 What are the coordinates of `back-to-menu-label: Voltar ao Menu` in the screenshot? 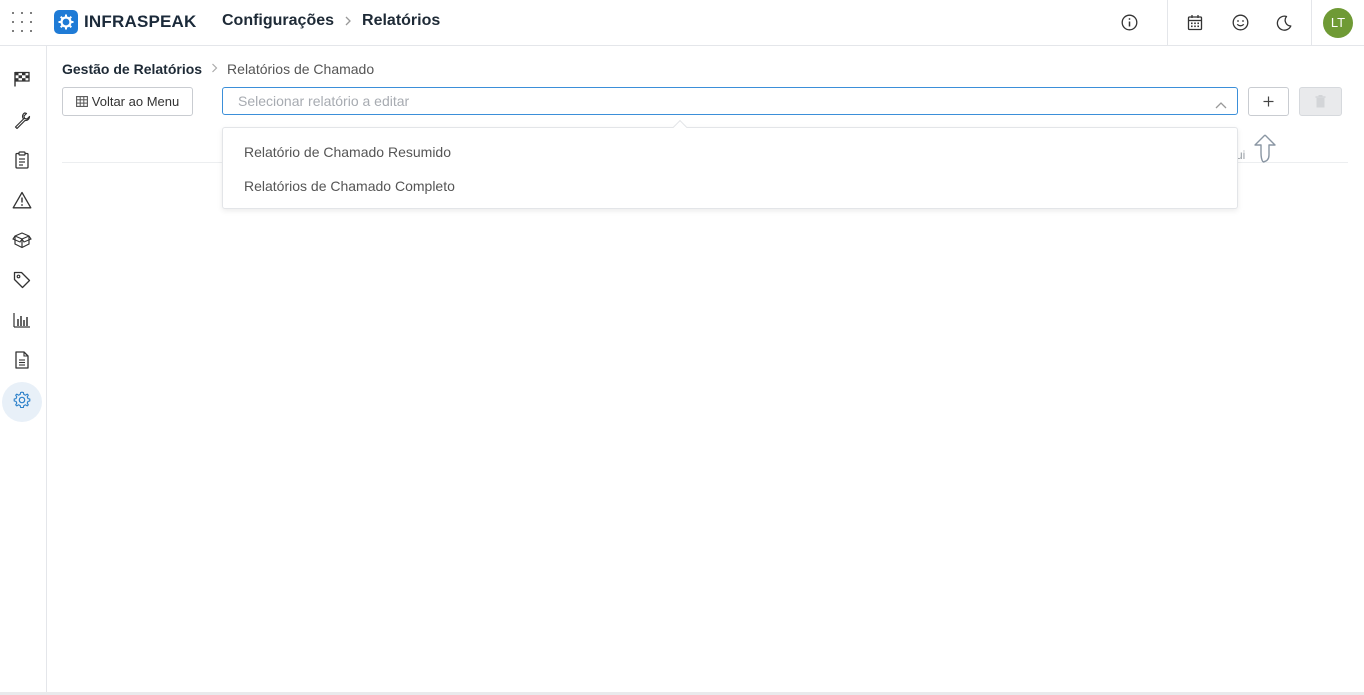 It's located at (135, 101).